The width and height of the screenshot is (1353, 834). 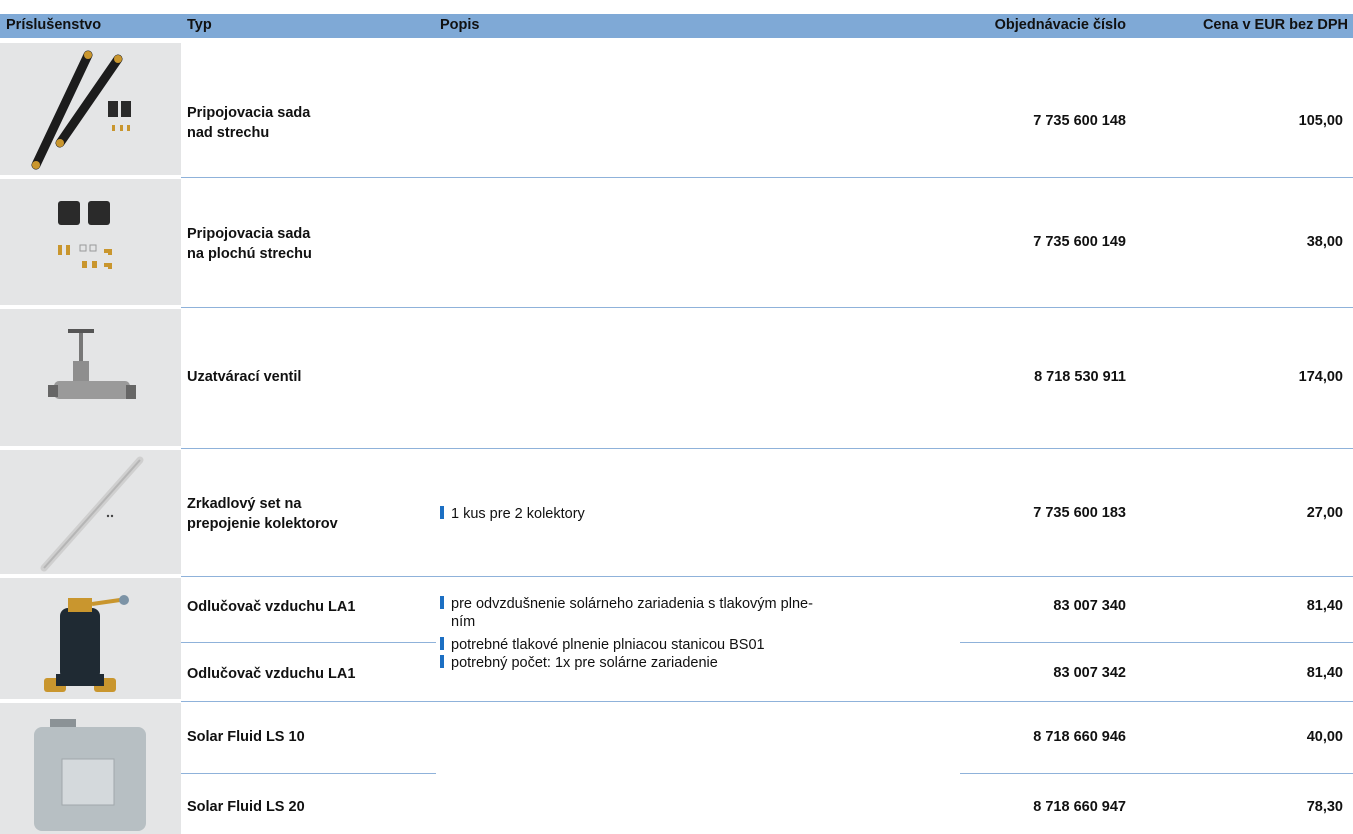 What do you see at coordinates (246, 737) in the screenshot?
I see `type-cell: Solar Fluid LS 10` at bounding box center [246, 737].